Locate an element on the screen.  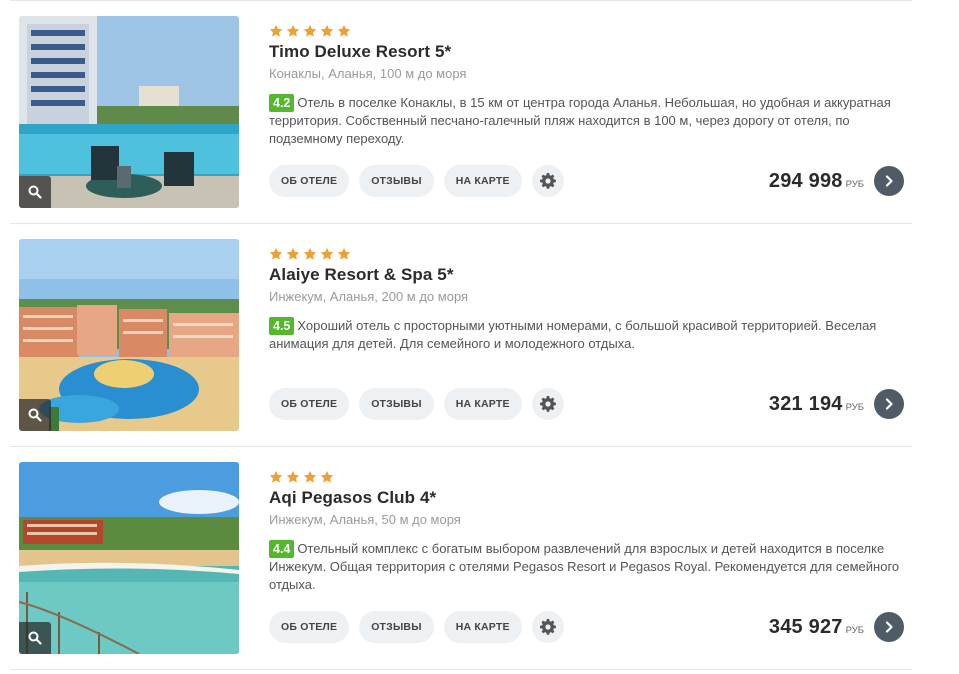
price-value: 321 194 is located at coordinates (805, 403).